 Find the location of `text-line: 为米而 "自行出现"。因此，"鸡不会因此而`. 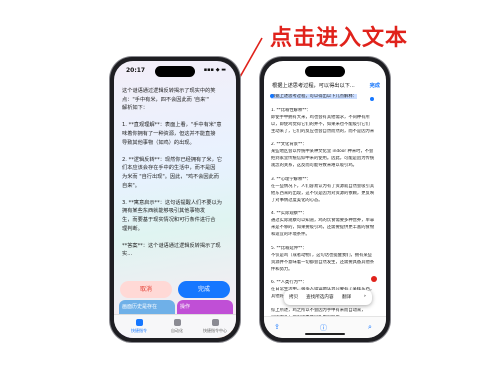

text-line: 为米而 "自行出现"。因此，"鸡不会因此而 is located at coordinates (170, 176).